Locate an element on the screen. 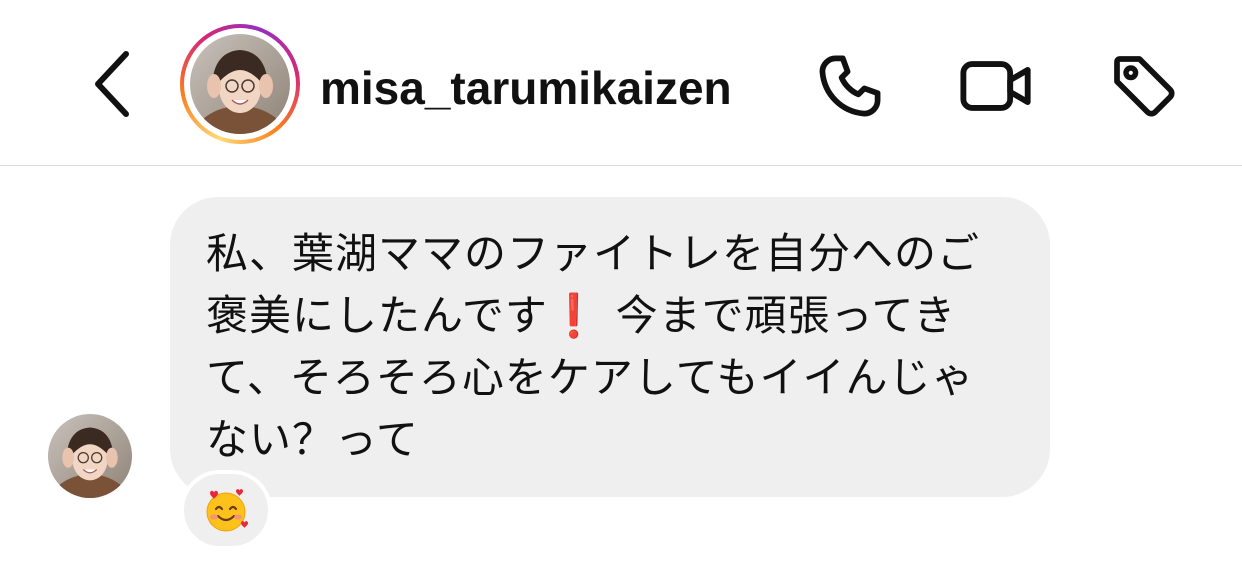  tag-icon is located at coordinates (1144, 86).